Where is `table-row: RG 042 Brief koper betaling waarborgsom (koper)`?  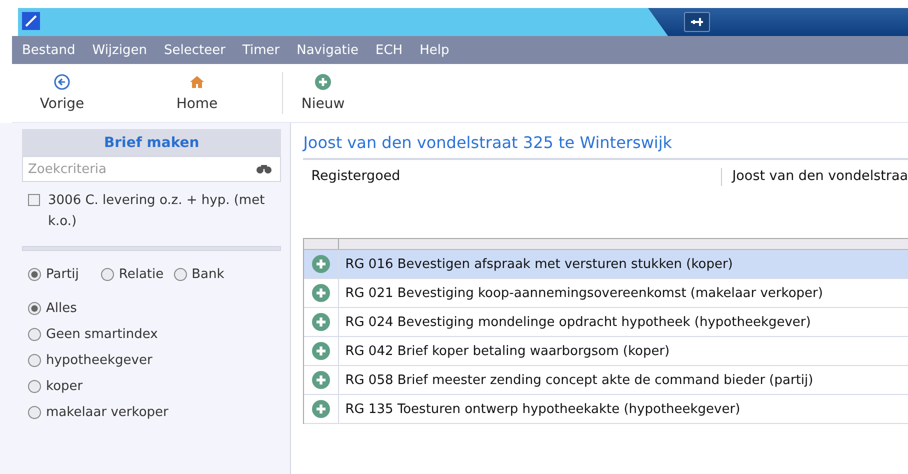
table-row: RG 042 Brief koper betaling waarborgsom (koper) is located at coordinates (606, 351).